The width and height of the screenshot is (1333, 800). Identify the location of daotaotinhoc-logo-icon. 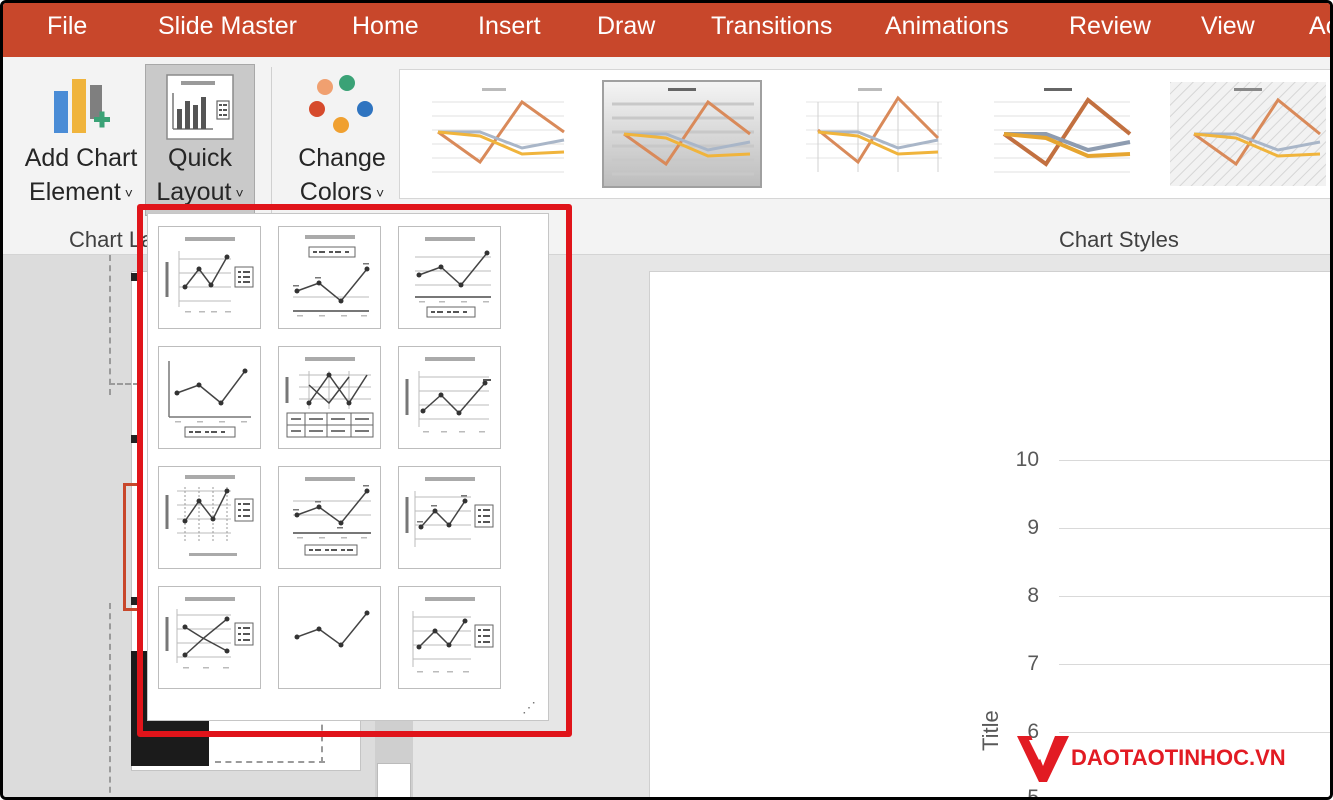
(1043, 759).